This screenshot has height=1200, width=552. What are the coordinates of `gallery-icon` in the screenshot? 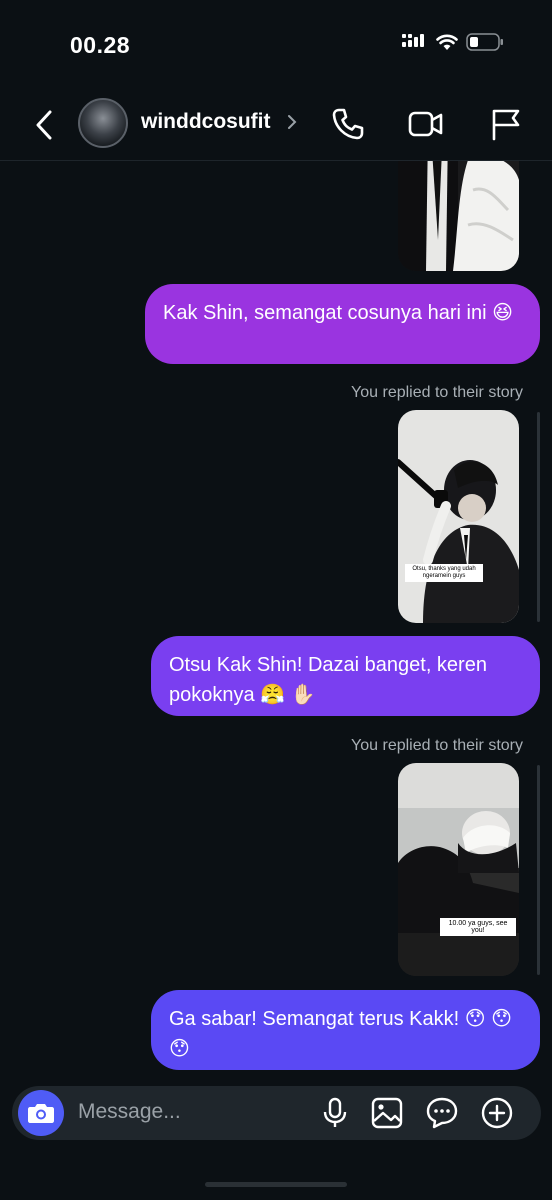 It's located at (387, 1113).